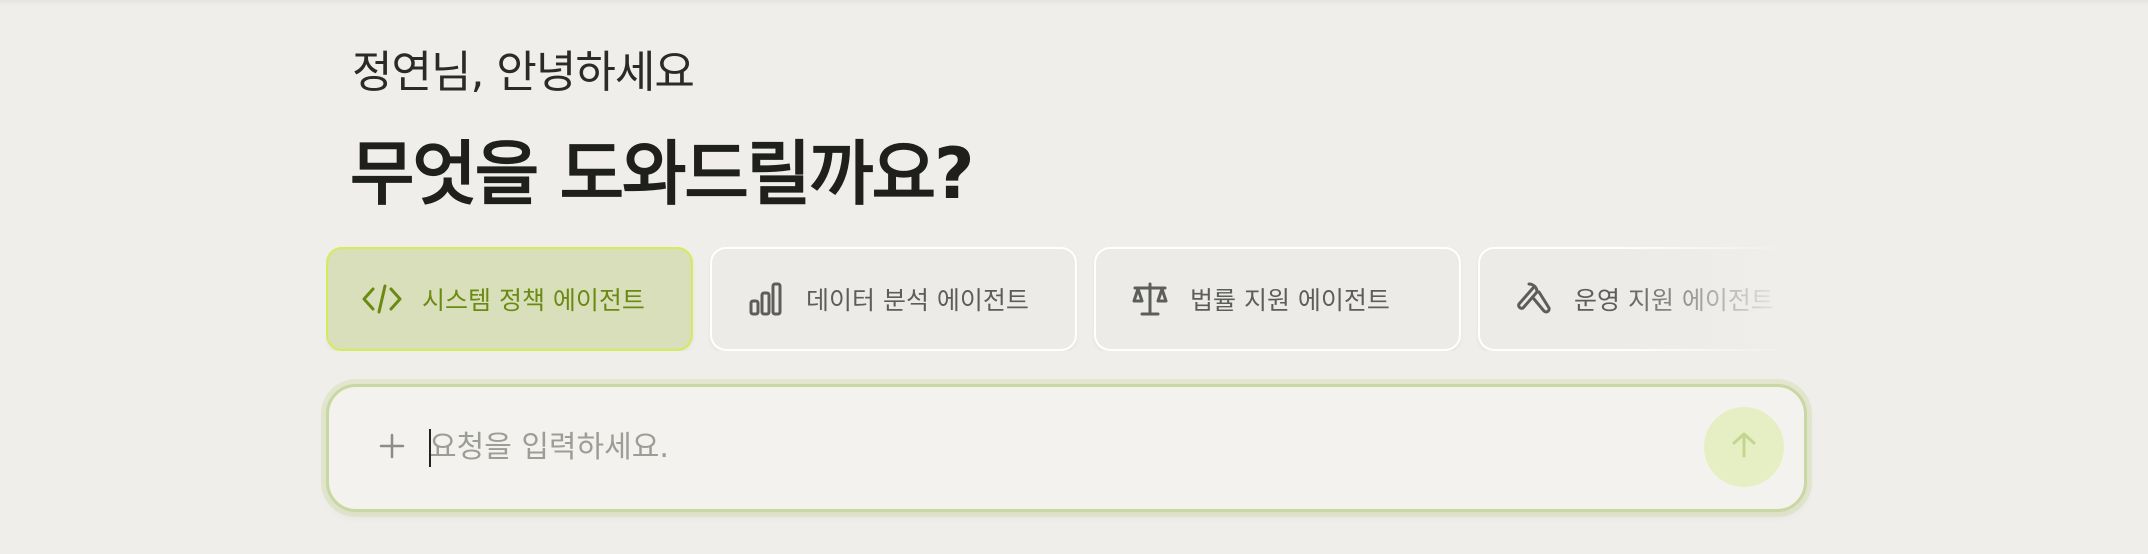 This screenshot has height=554, width=2148. I want to click on wrench-icon, so click(1534, 299).